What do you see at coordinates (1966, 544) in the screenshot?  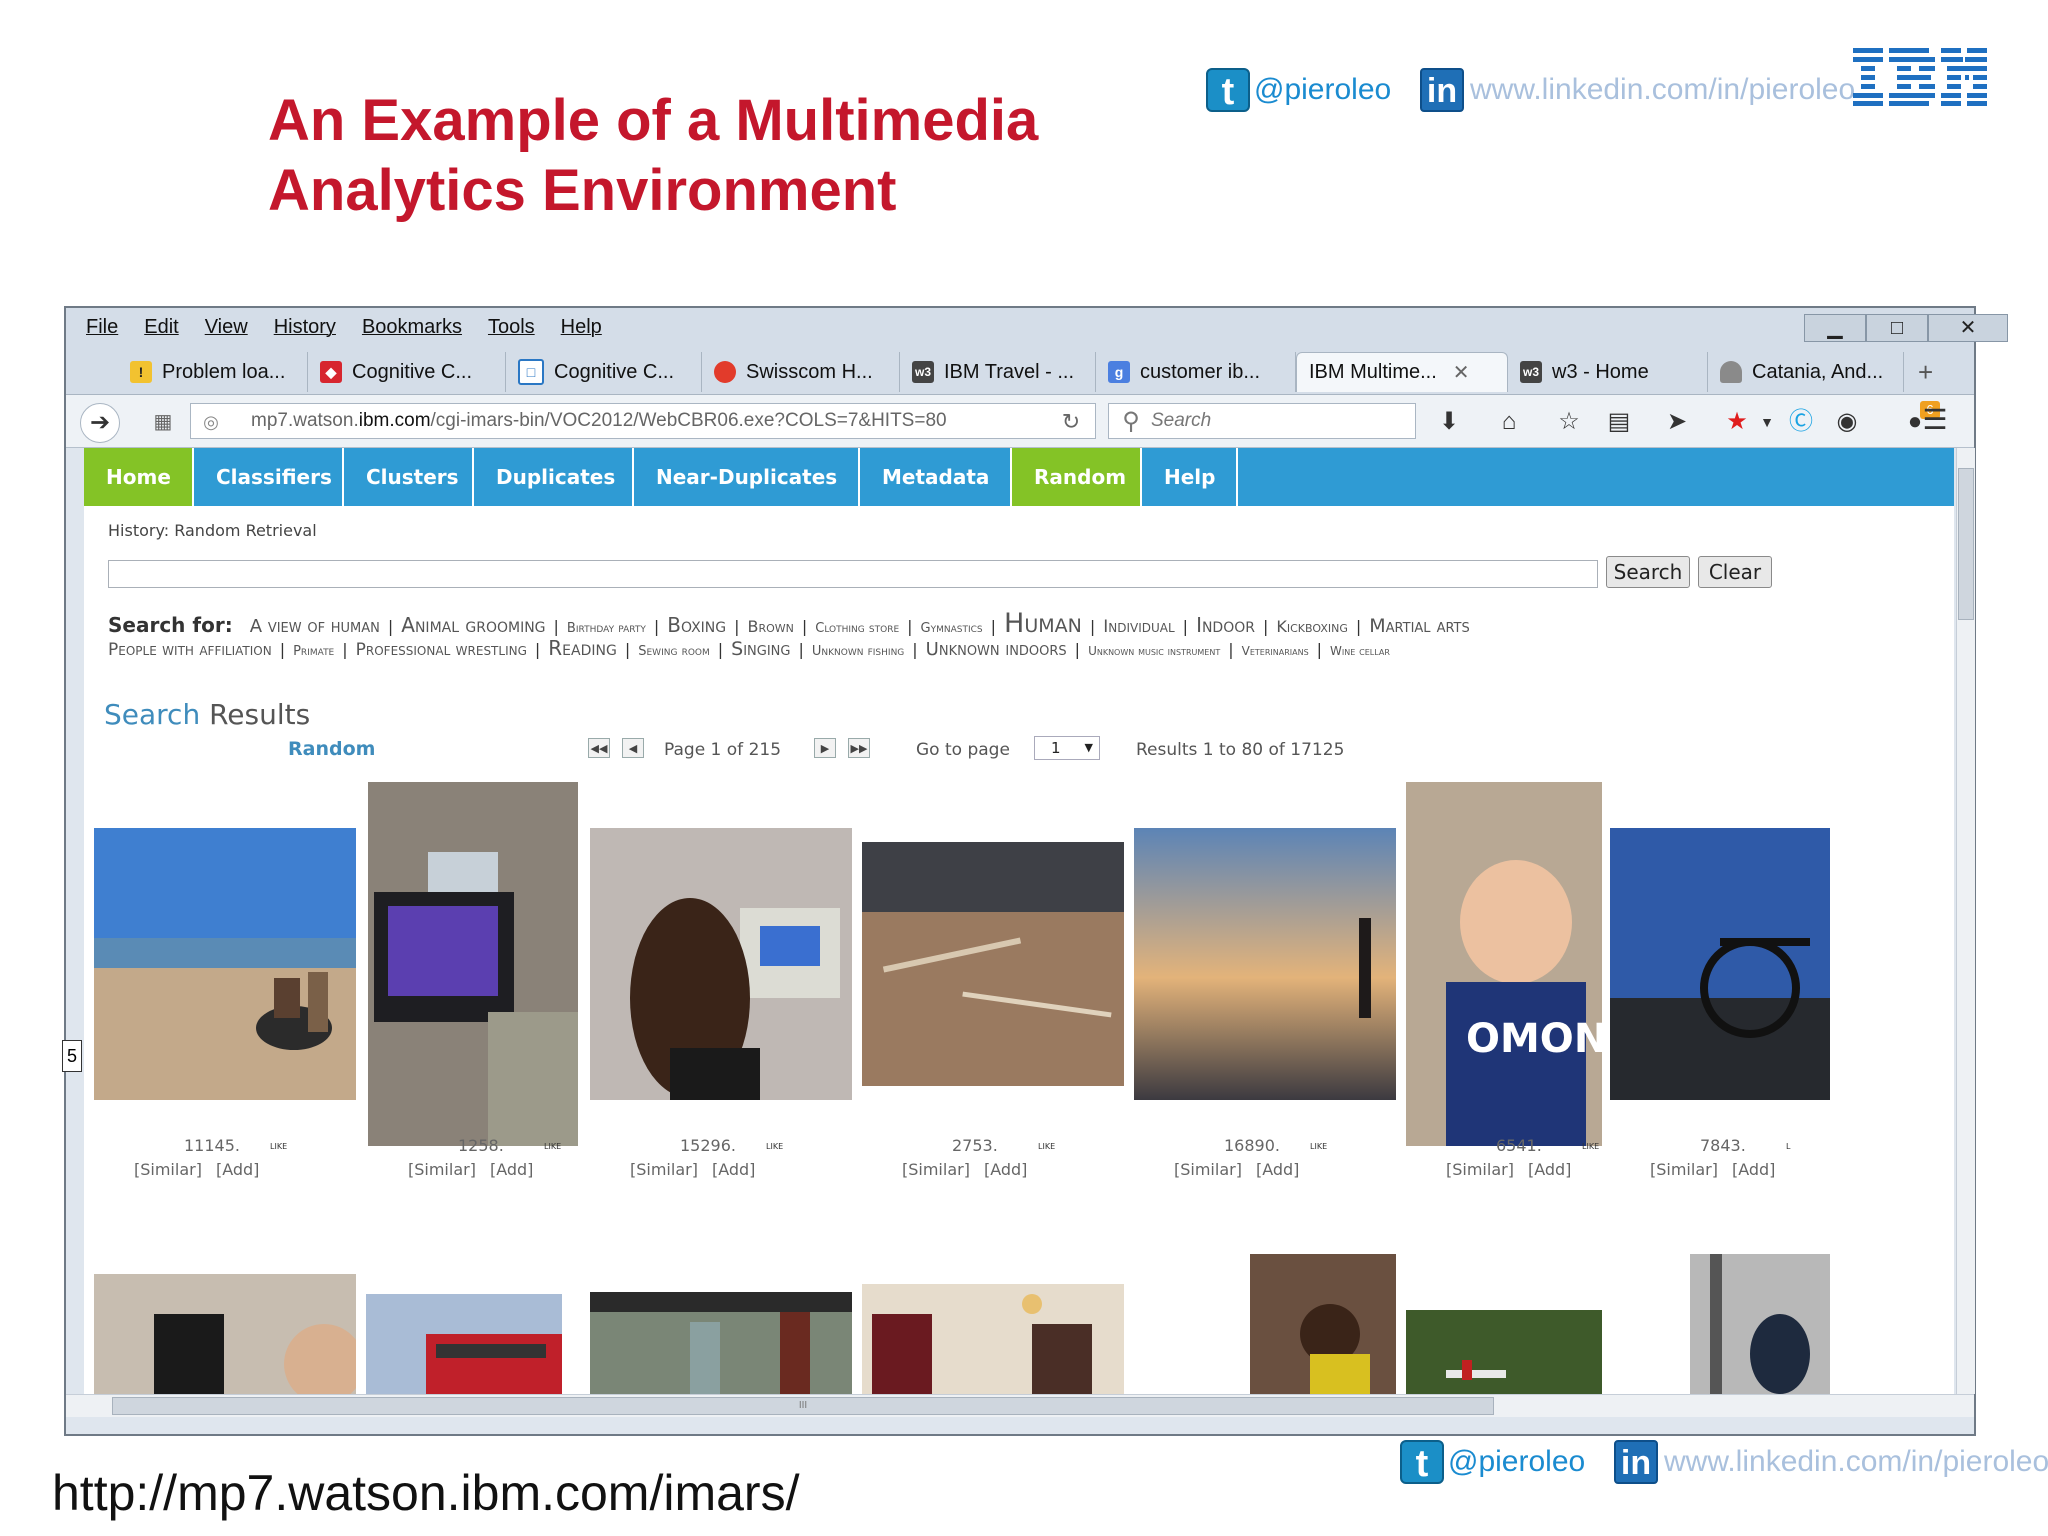 I see `vertical-scroll-thumb` at bounding box center [1966, 544].